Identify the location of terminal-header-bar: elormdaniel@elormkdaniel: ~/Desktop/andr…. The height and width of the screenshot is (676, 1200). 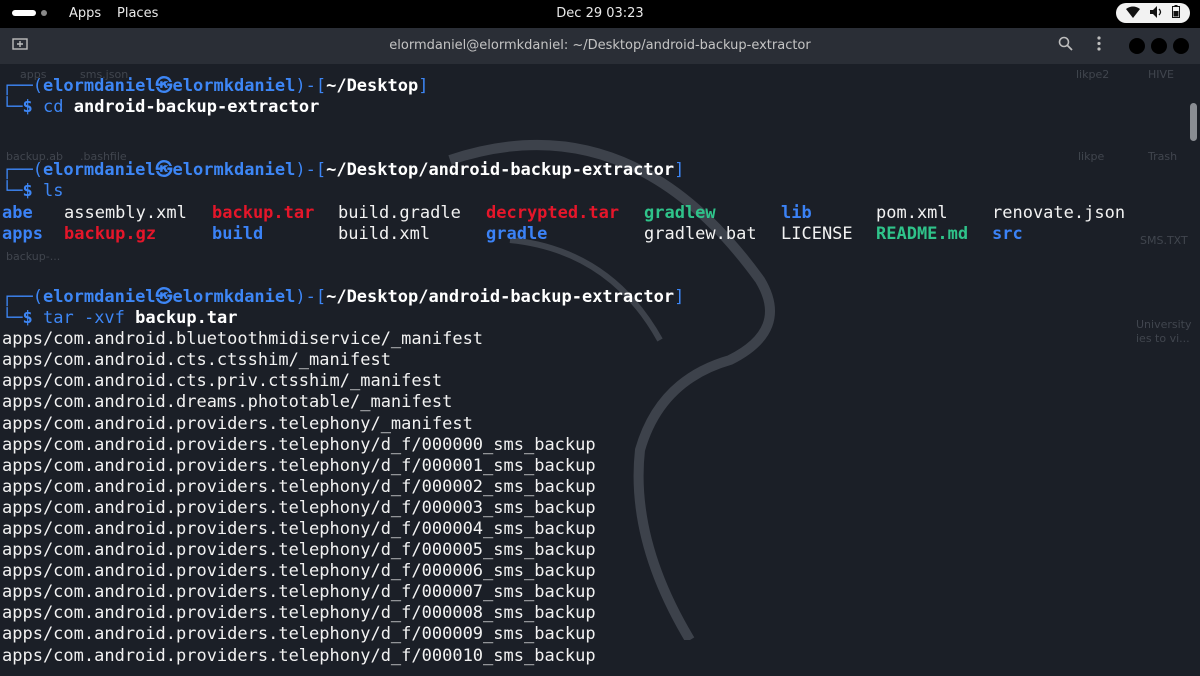
(600, 46).